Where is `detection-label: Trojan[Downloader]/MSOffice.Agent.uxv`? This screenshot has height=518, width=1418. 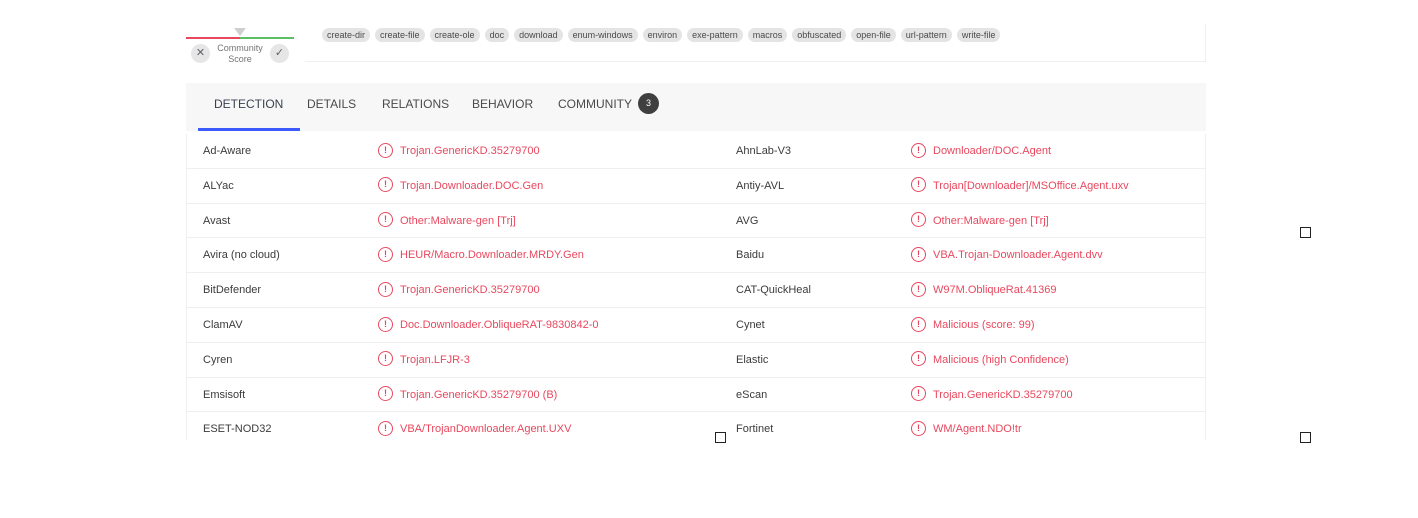
detection-label: Trojan[Downloader]/MSOffice.Agent.uxv is located at coordinates (1031, 185).